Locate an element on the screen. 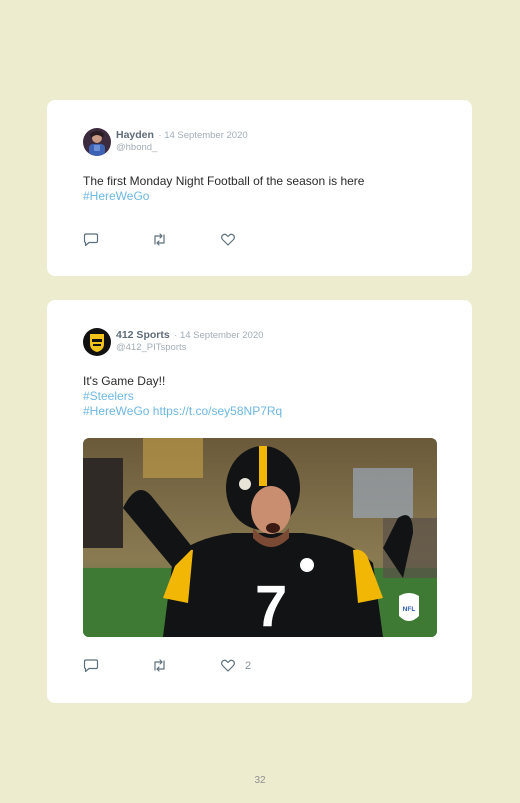 This screenshot has height=803, width=520. tweet-text-line: It's Game Day!! is located at coordinates (124, 381).